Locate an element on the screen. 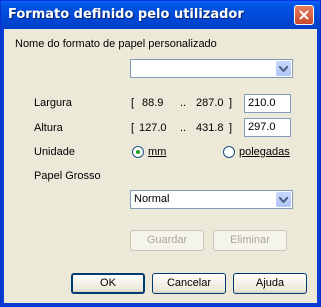 Image resolution: width=321 pixels, height=307 pixels. radio-selected-dot is located at coordinates (138, 152).